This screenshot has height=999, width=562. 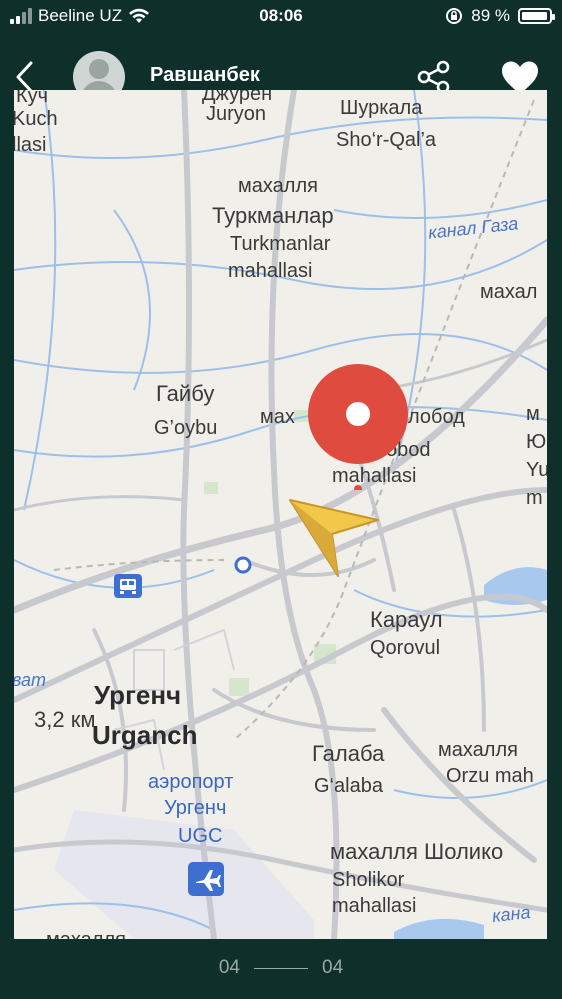 What do you see at coordinates (243, 565) in the screenshot?
I see `metro-stop-icon` at bounding box center [243, 565].